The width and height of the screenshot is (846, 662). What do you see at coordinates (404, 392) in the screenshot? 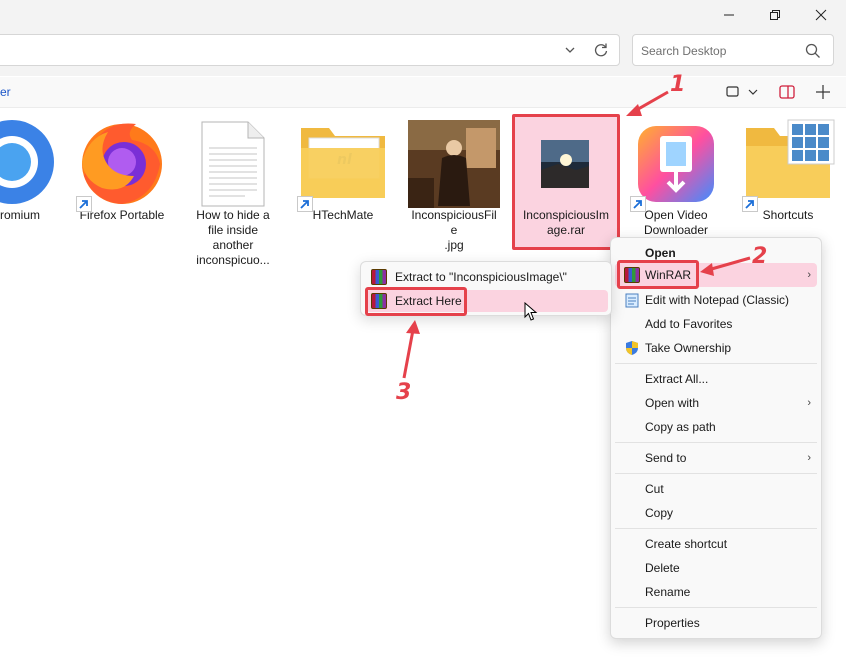
I see `callout-3: 3` at bounding box center [404, 392].